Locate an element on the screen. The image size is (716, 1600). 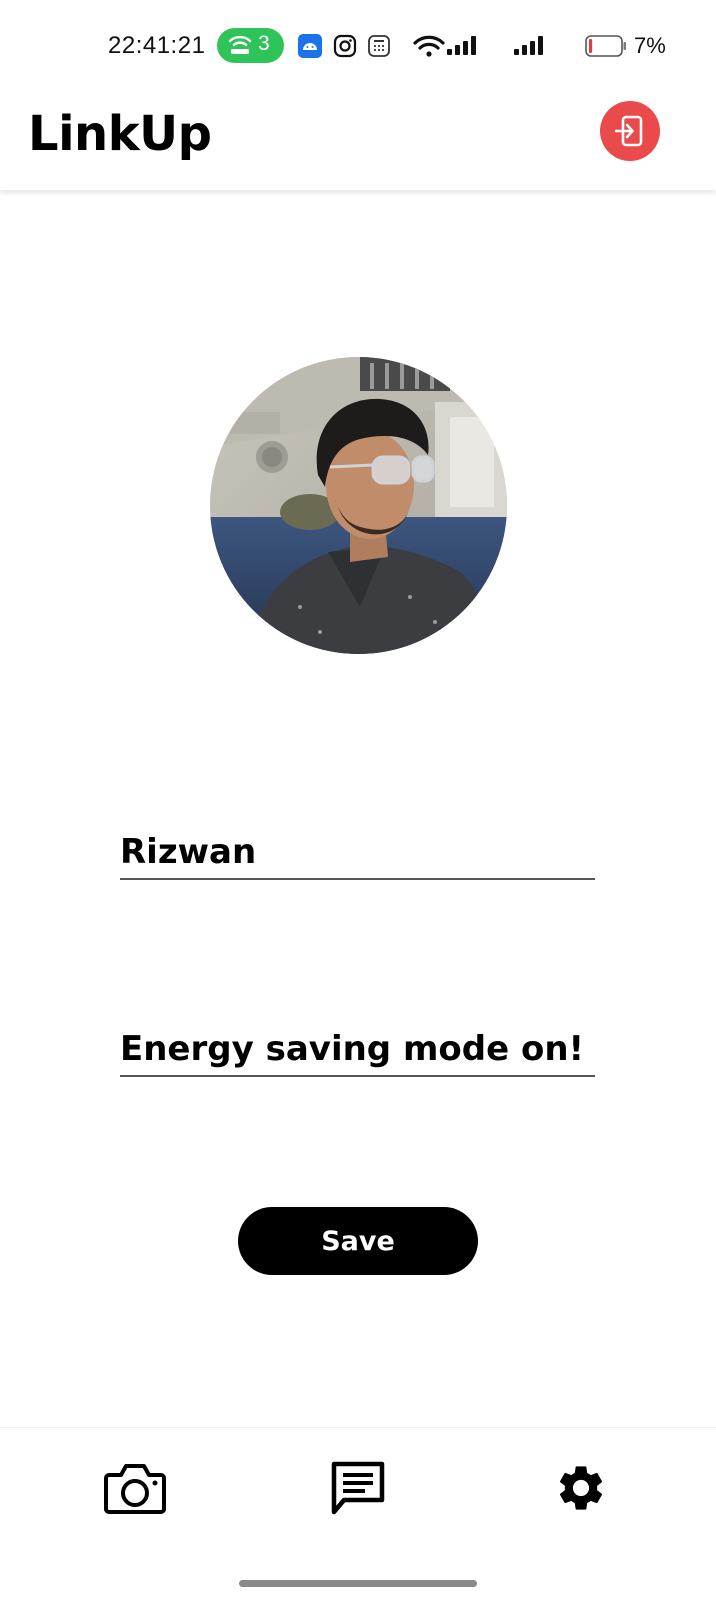
chat-icon is located at coordinates (358, 1488).